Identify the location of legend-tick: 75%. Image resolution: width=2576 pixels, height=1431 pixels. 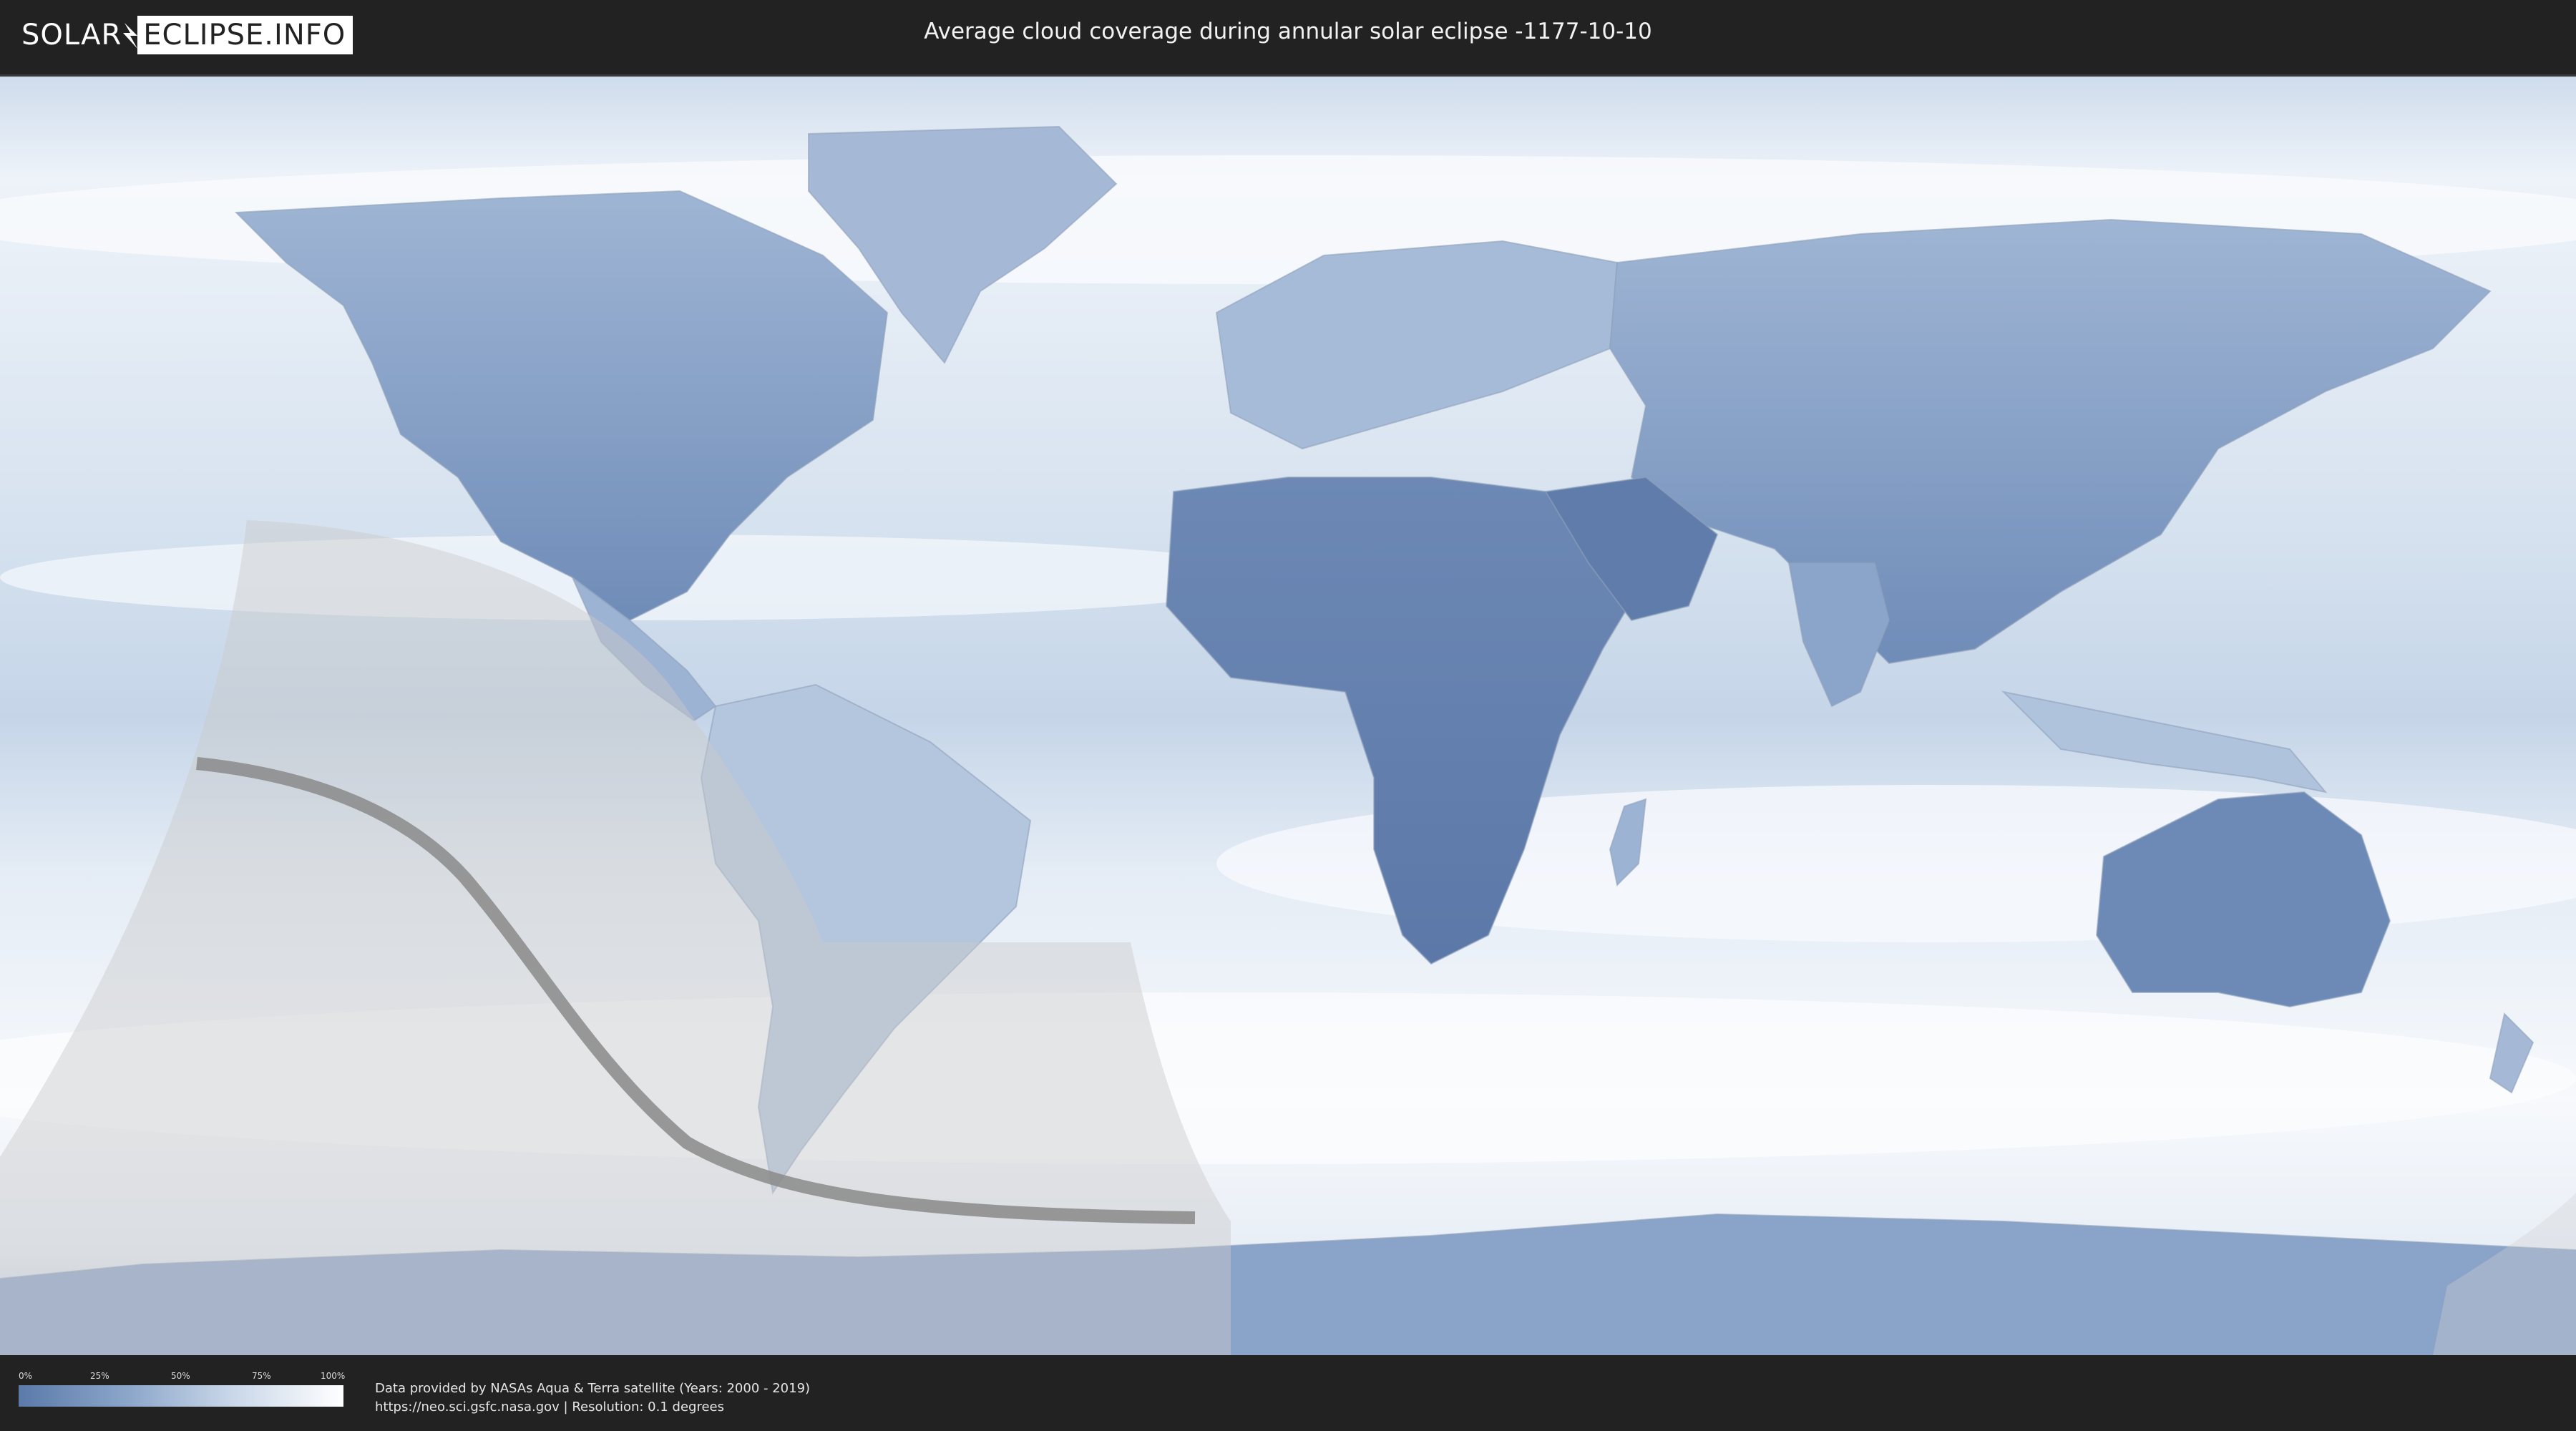
(261, 1376).